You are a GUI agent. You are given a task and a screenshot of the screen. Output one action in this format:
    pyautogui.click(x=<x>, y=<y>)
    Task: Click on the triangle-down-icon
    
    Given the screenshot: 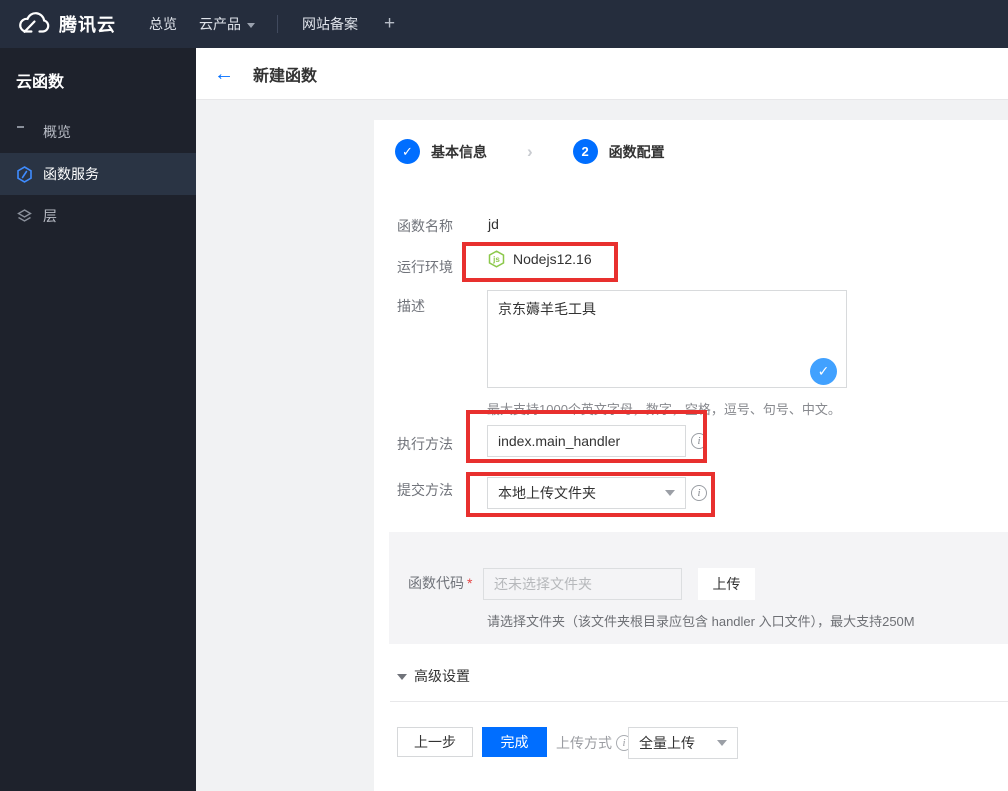 What is the action you would take?
    pyautogui.click(x=402, y=676)
    